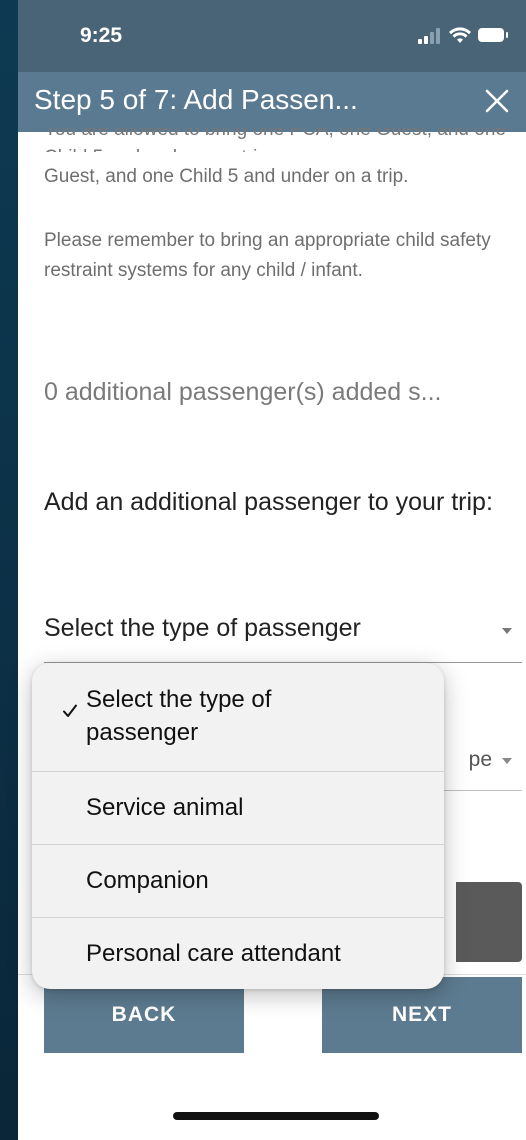 This screenshot has width=526, height=1140. I want to click on status-icons, so click(456, 36).